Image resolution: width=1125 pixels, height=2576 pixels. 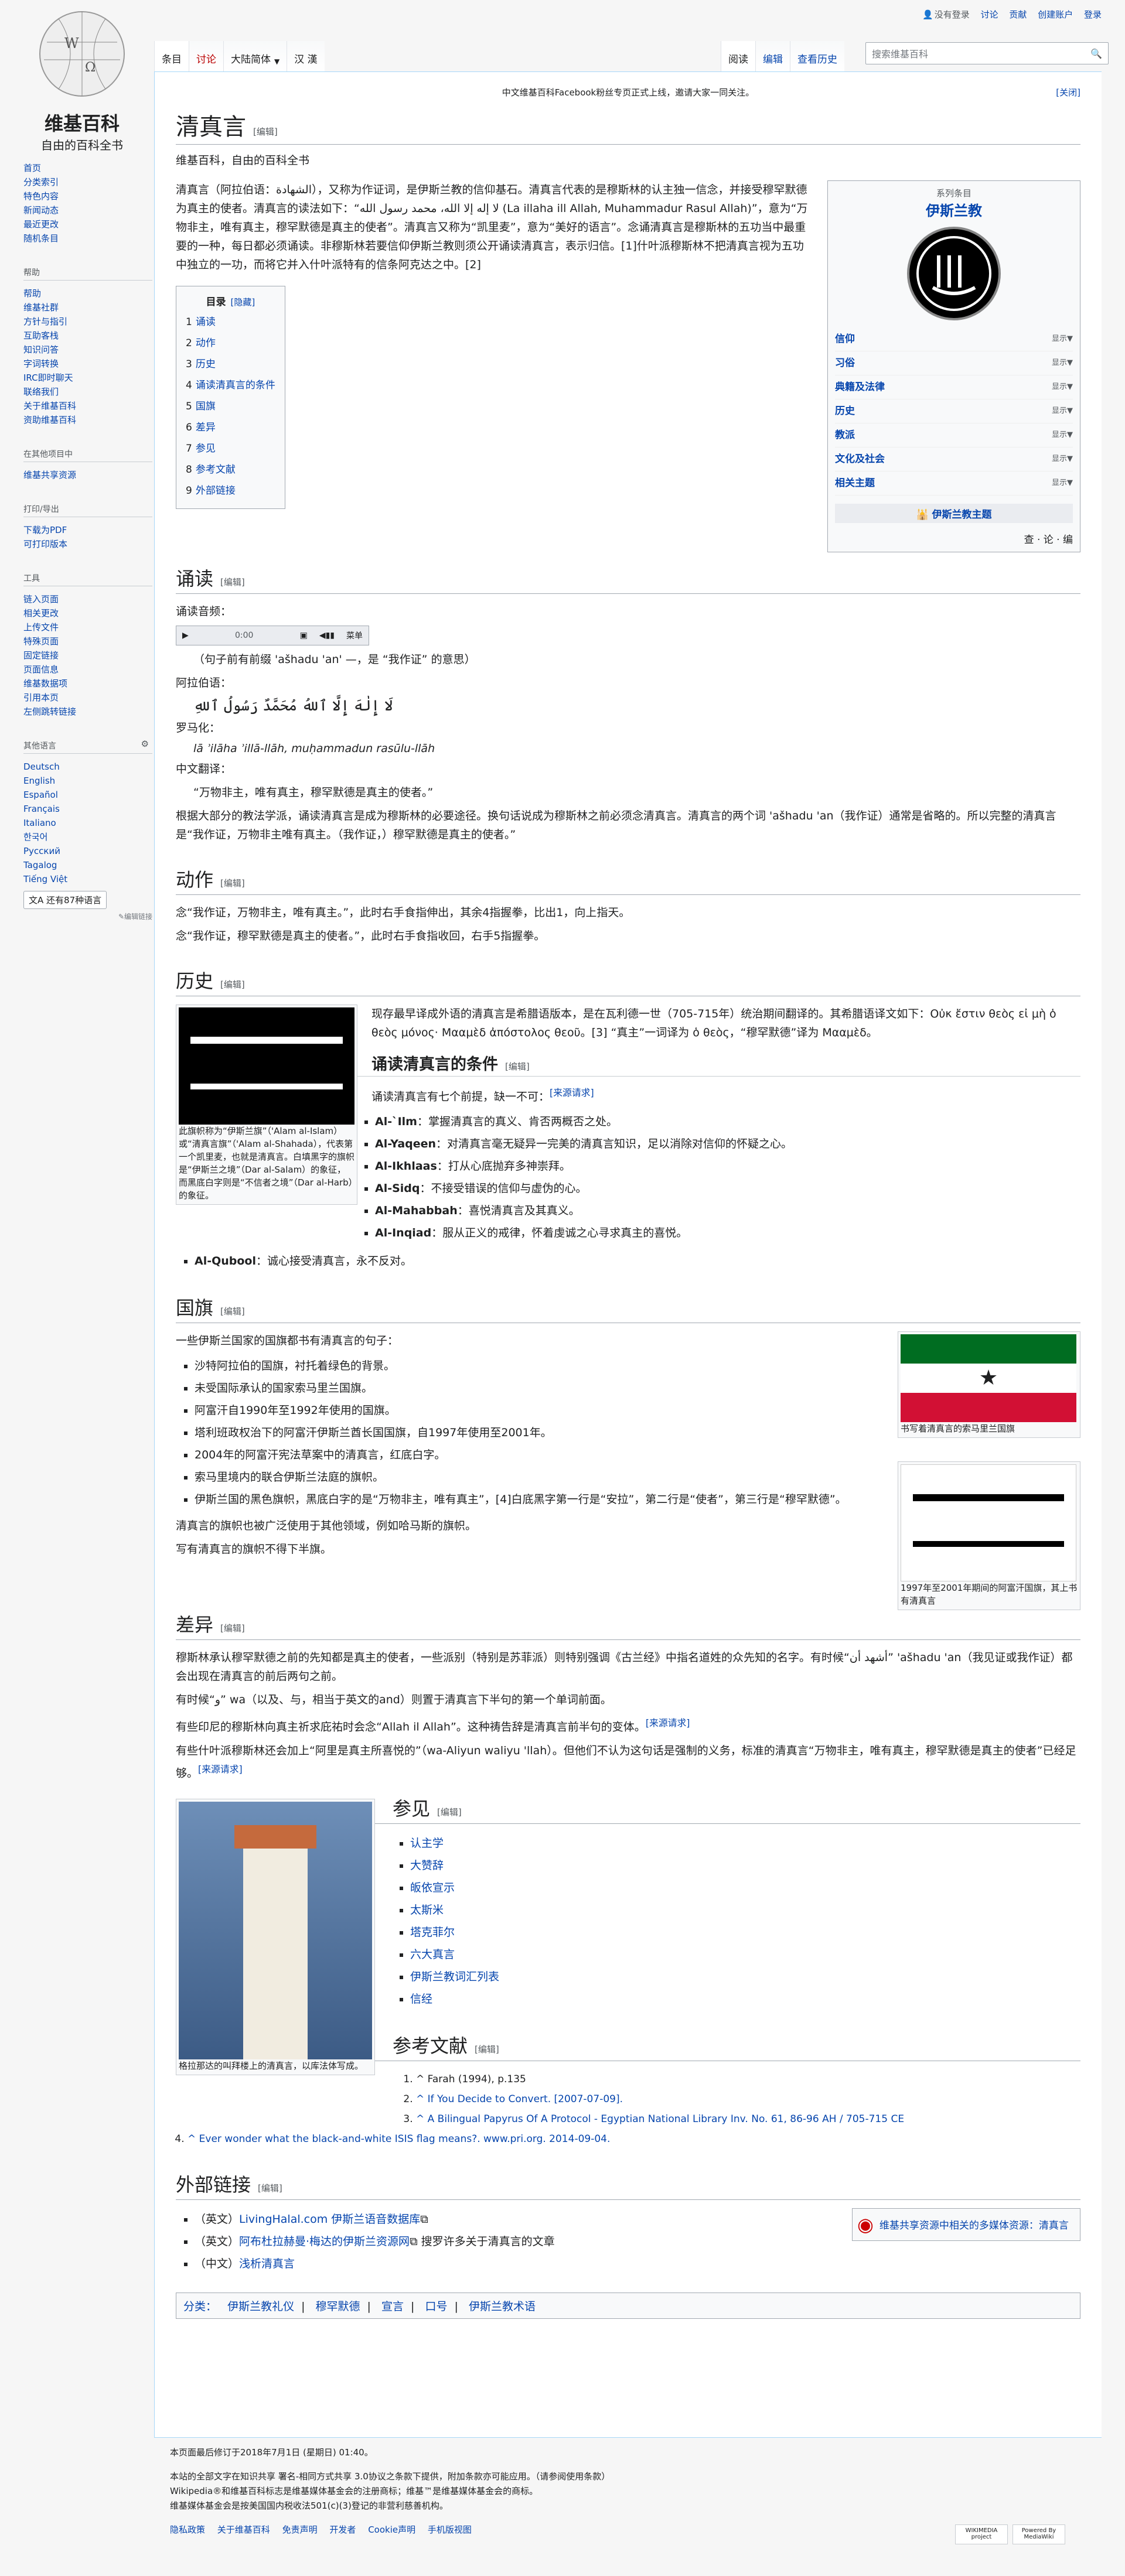 What do you see at coordinates (267, 2263) in the screenshot?
I see `external-link: 浅析清真言` at bounding box center [267, 2263].